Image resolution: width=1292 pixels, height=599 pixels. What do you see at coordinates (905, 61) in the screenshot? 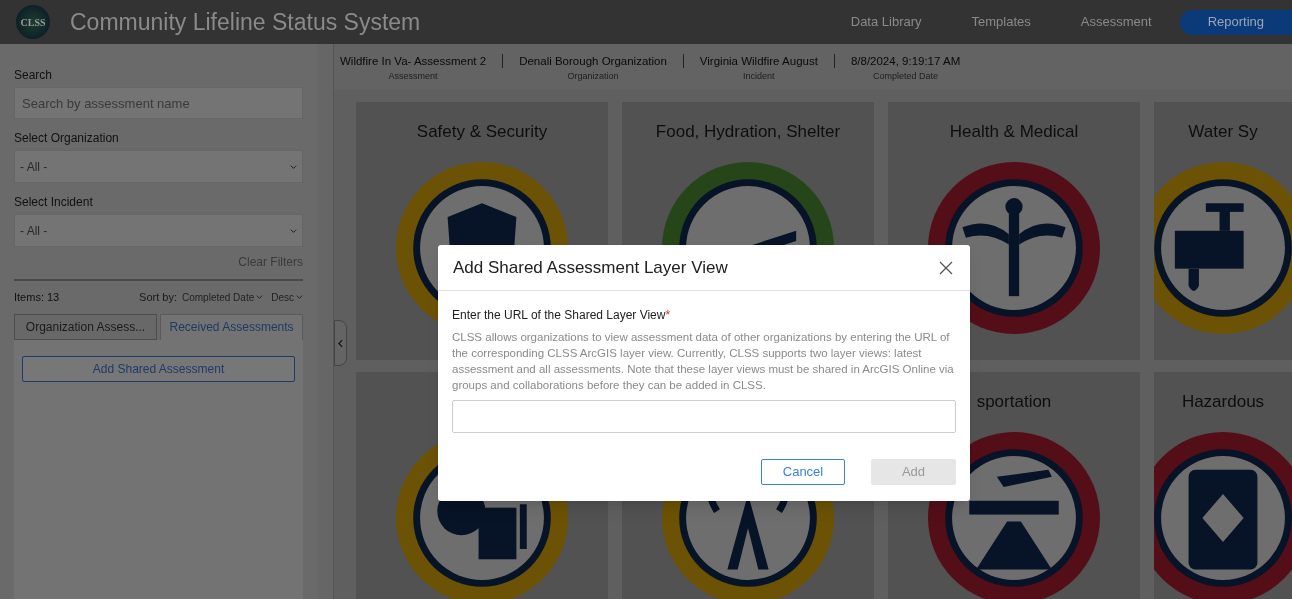
I see `info-value: 8/8/2024, 9:19:17 AM` at bounding box center [905, 61].